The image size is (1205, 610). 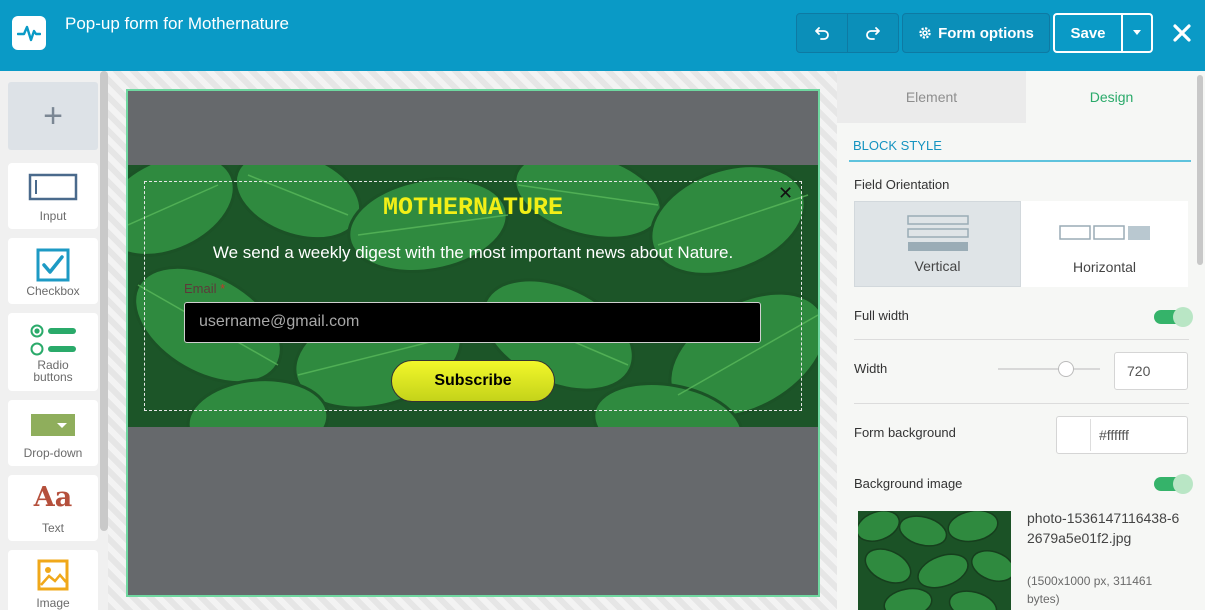 What do you see at coordinates (200, 288) in the screenshot?
I see `email-label-text: Email` at bounding box center [200, 288].